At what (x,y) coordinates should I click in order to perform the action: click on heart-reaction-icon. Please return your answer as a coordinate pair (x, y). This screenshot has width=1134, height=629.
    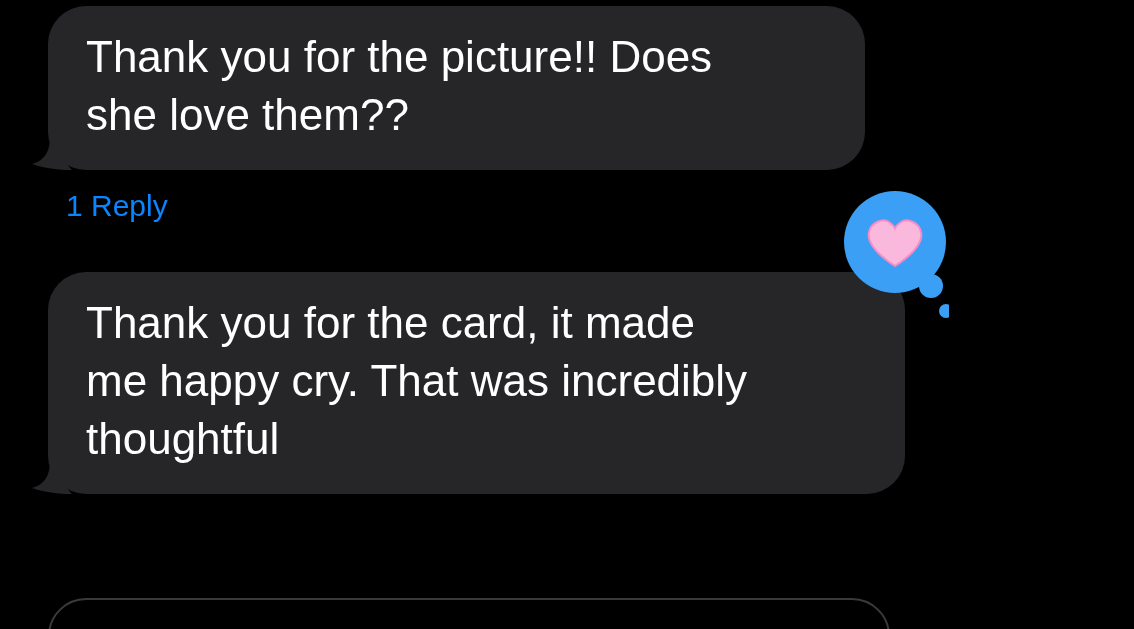
    Looking at the image, I should click on (896, 255).